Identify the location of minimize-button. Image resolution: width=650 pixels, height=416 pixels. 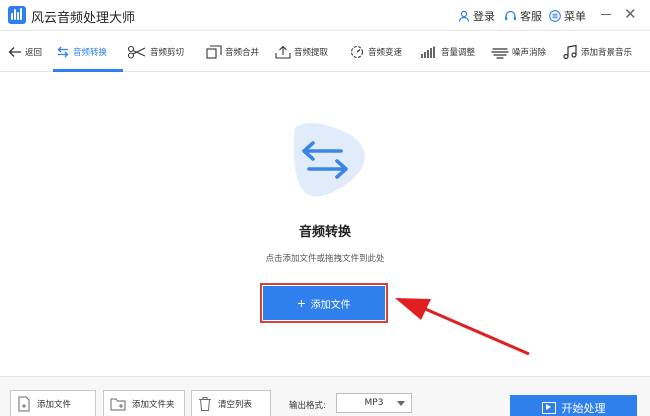
(606, 14).